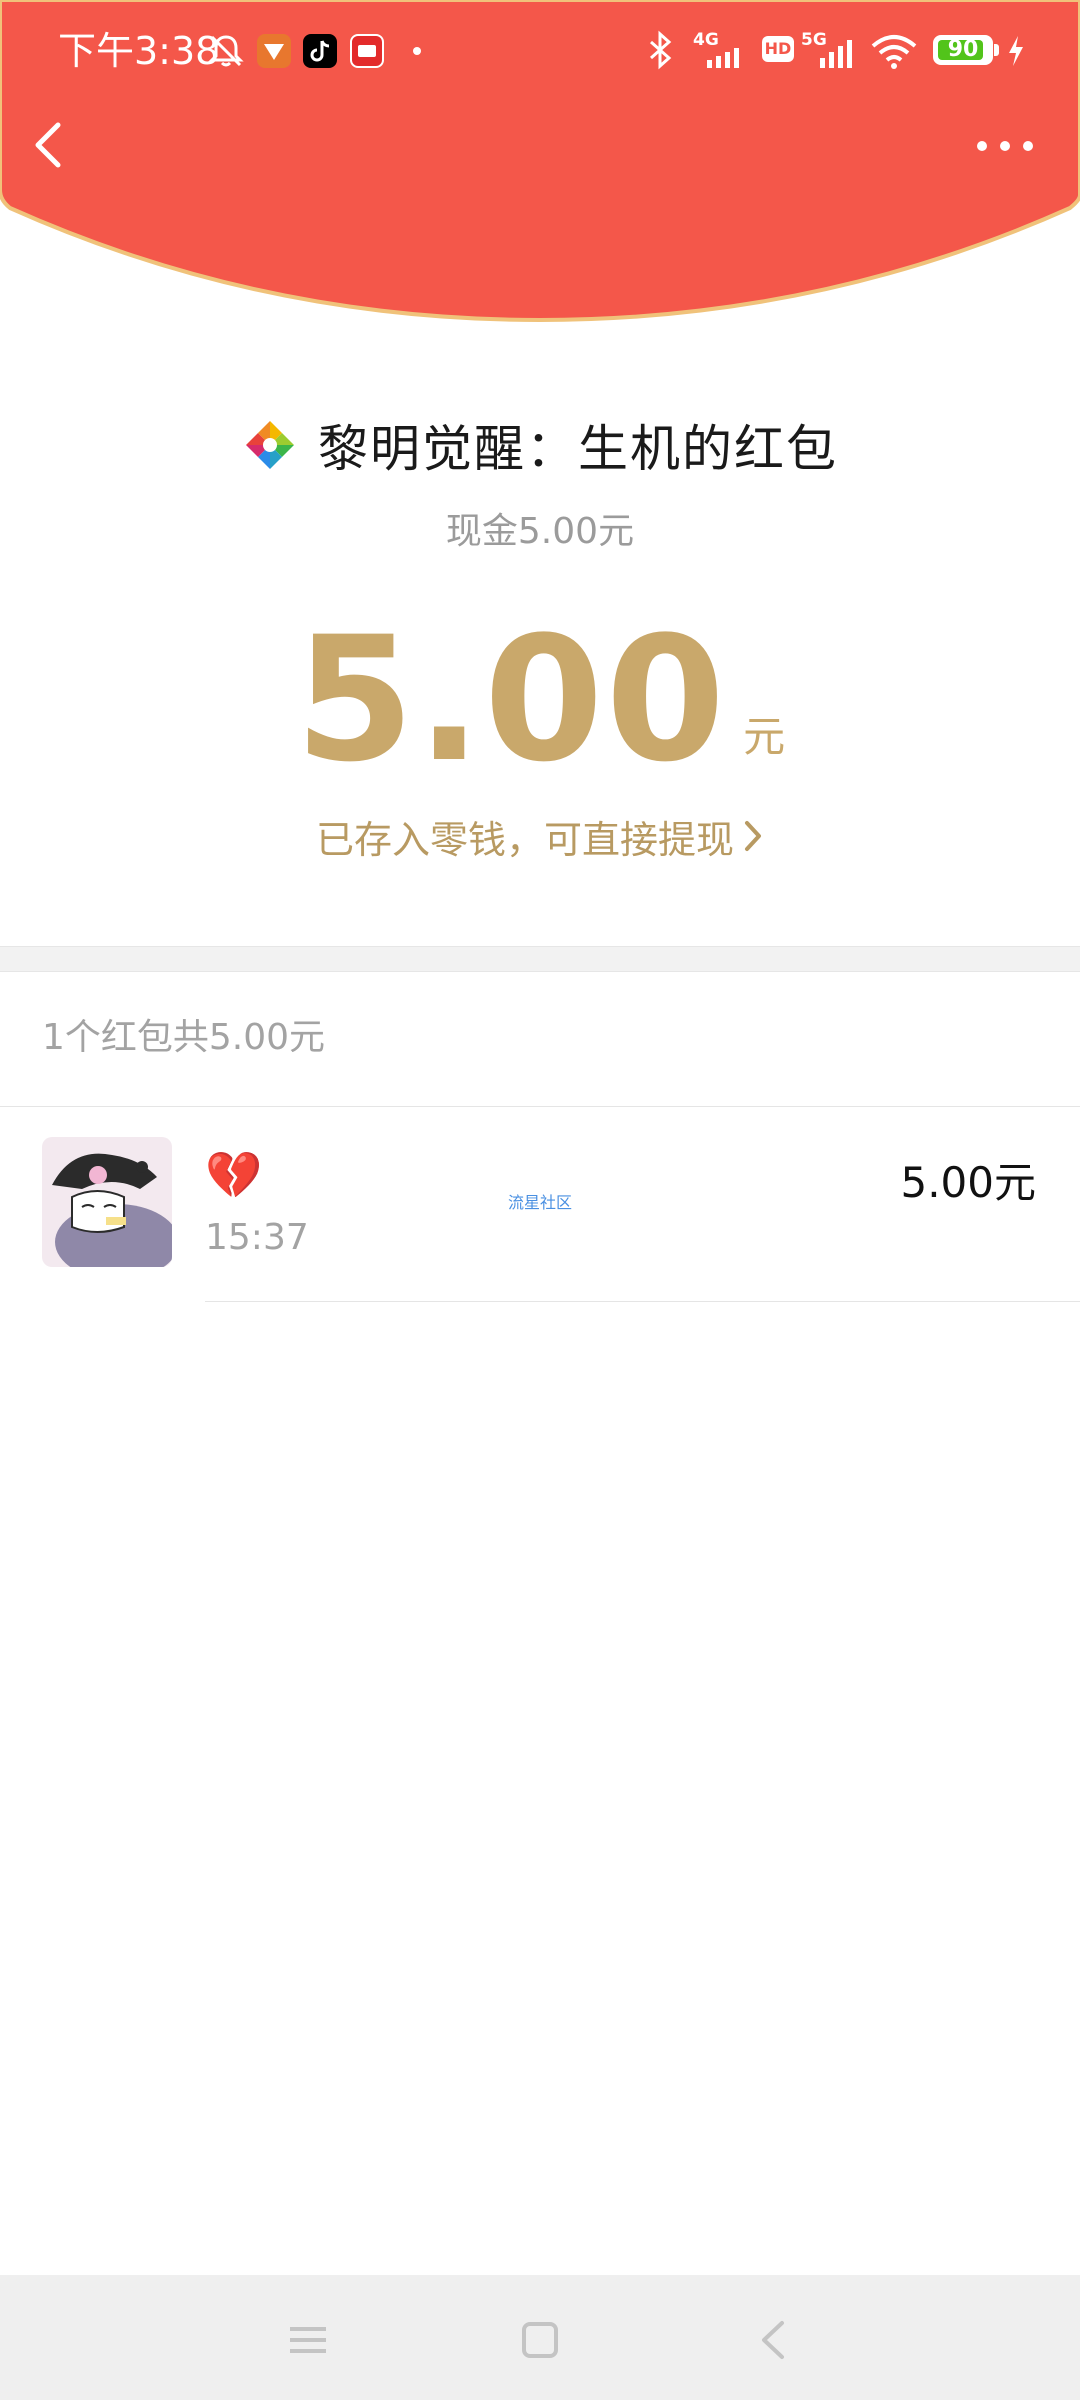  Describe the element at coordinates (996, 50) in the screenshot. I see `battery-tip` at that location.